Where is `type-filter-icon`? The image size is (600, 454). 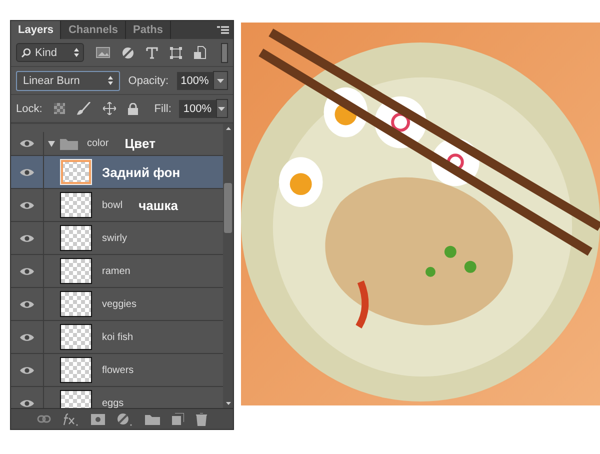 type-filter-icon is located at coordinates (152, 52).